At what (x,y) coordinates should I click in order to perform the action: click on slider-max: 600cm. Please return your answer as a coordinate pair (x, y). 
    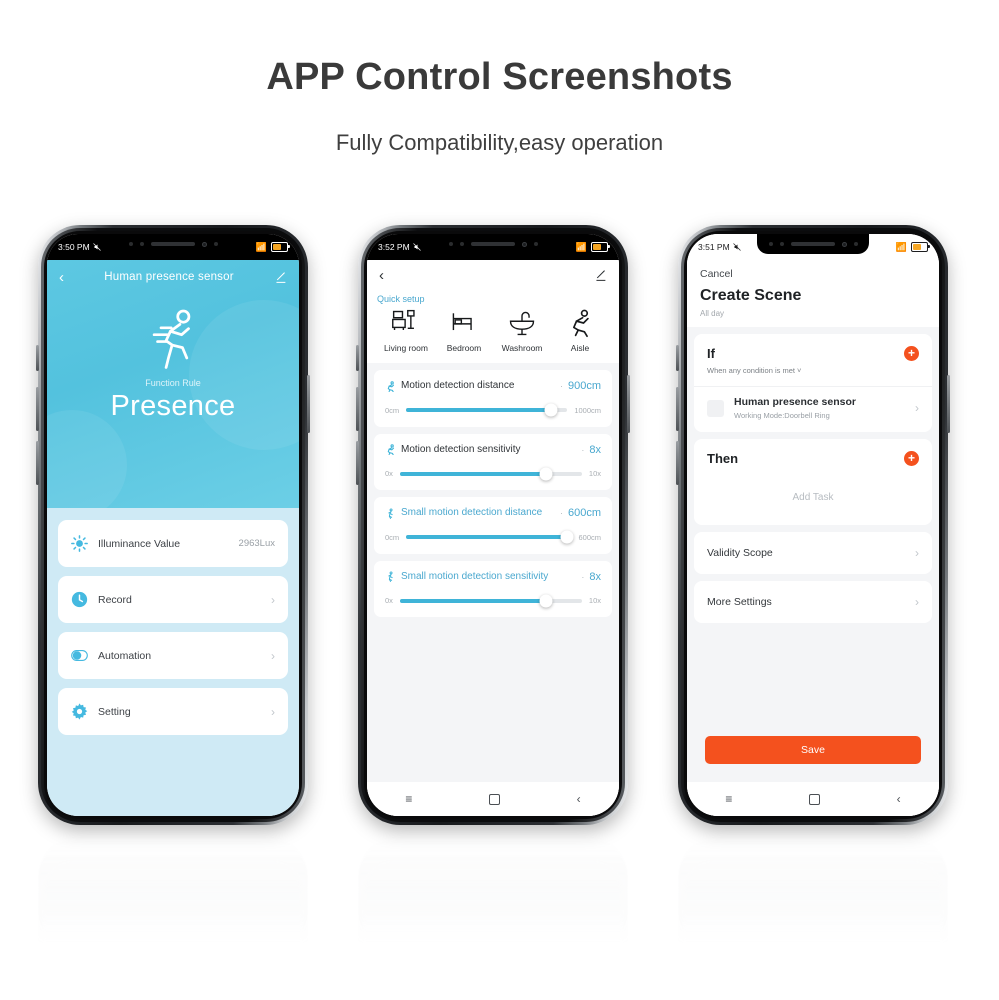
    Looking at the image, I should click on (589, 537).